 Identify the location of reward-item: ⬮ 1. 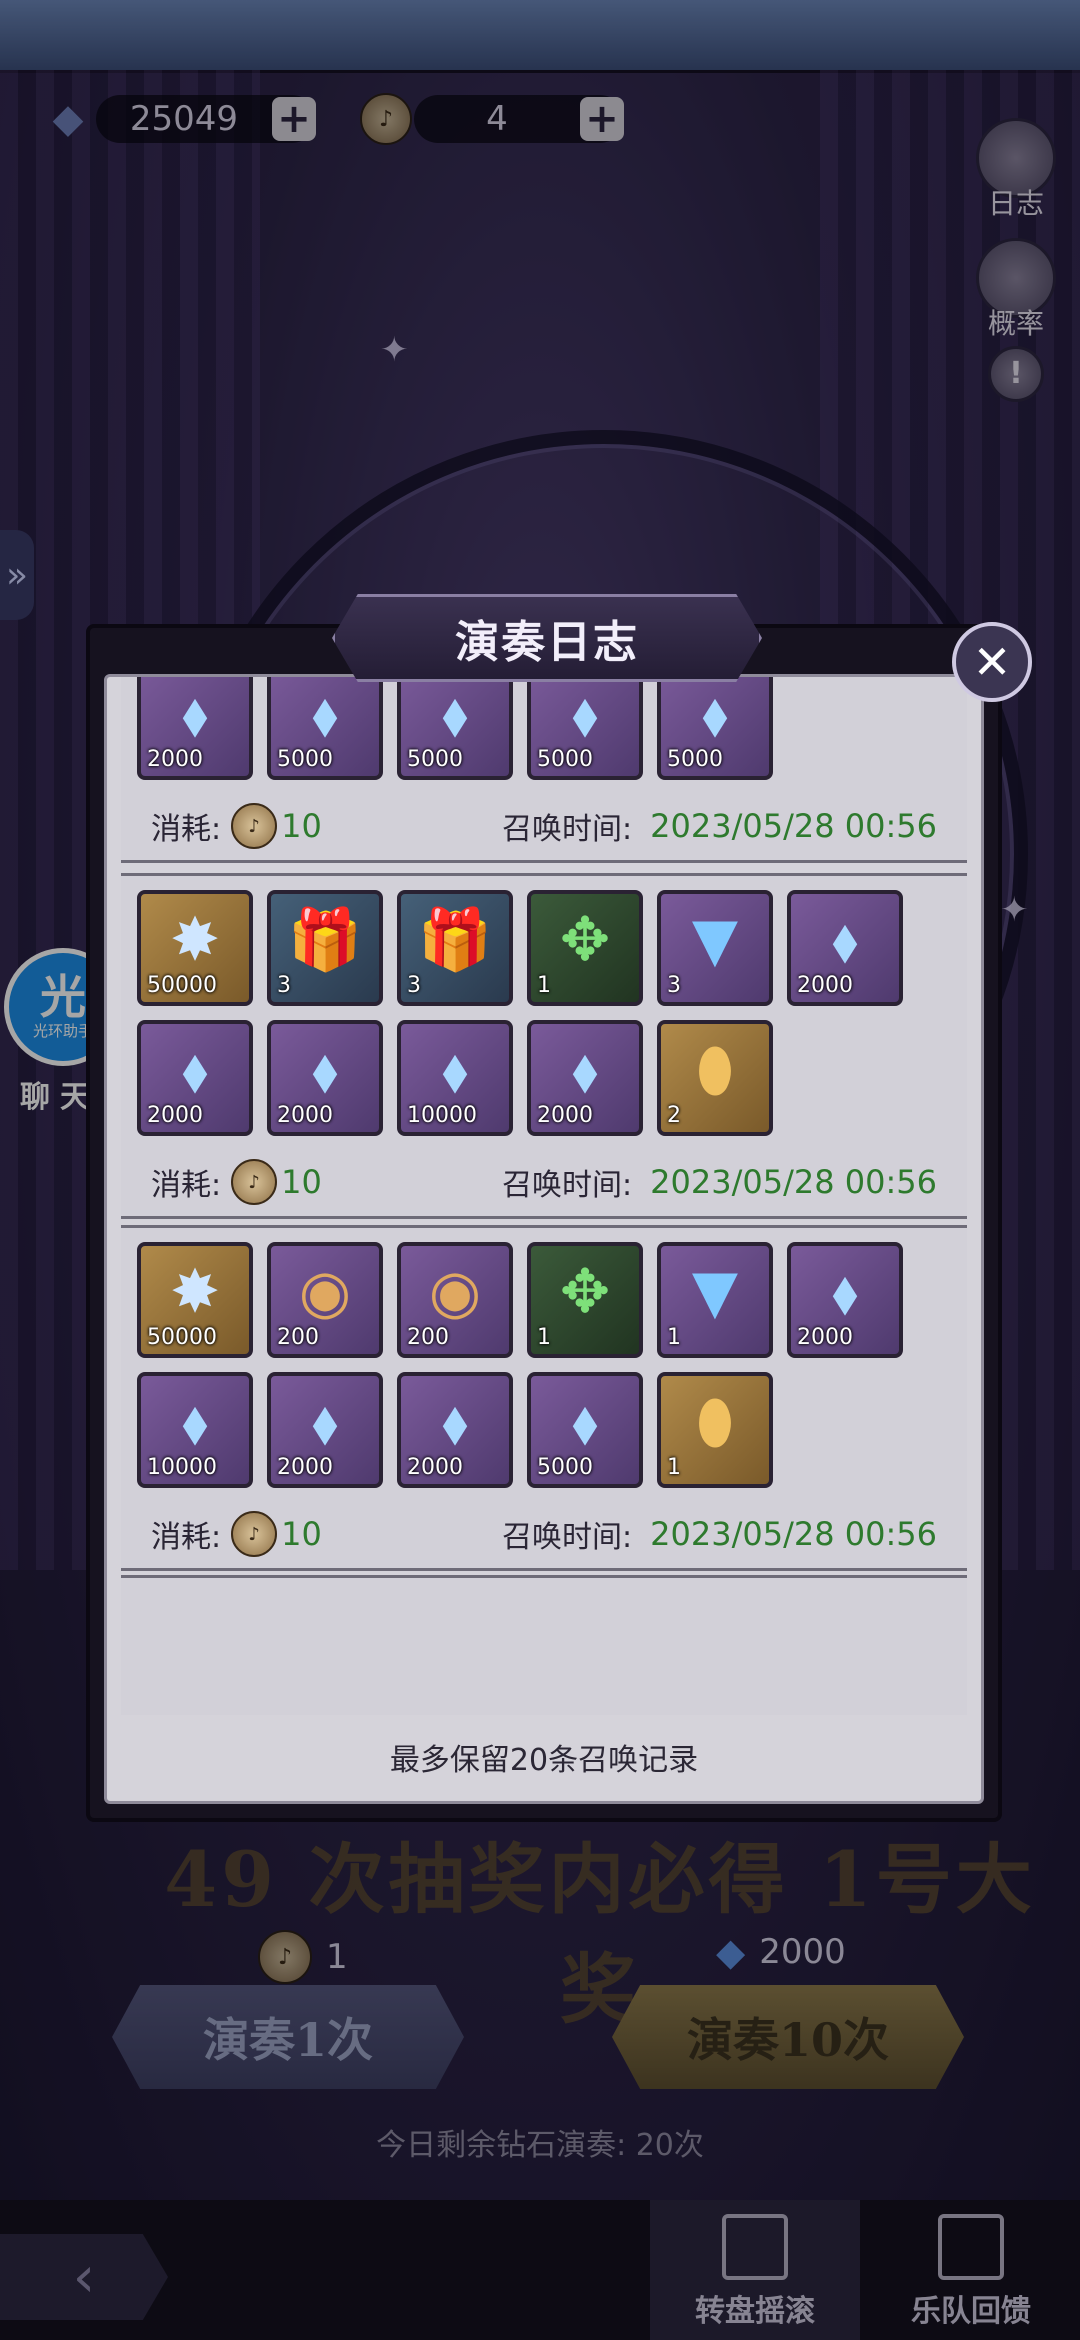
(715, 1430).